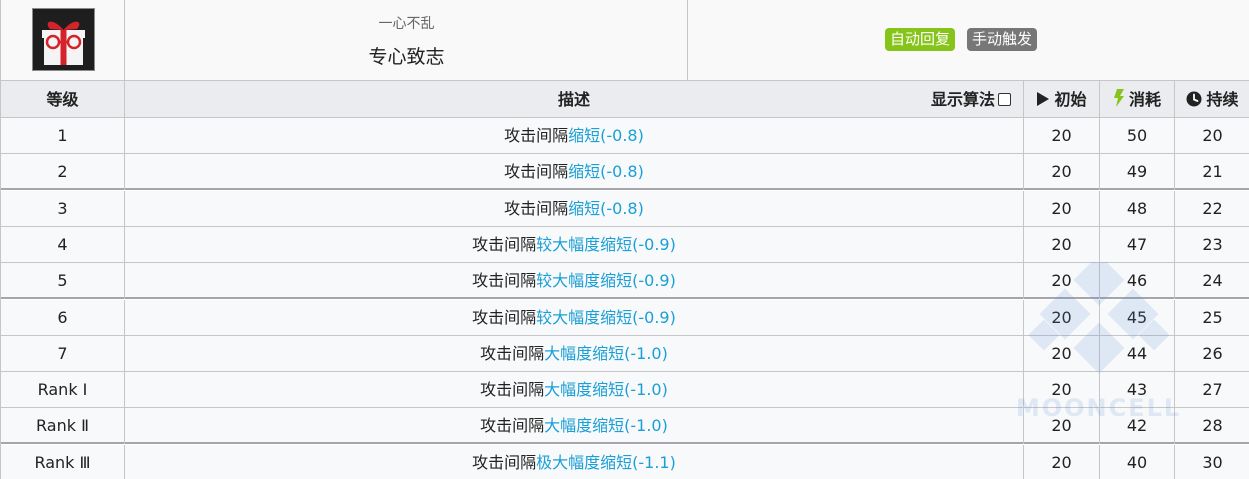 The image size is (1249, 479). What do you see at coordinates (63, 426) in the screenshot?
I see `level-cell: Rank Ⅱ` at bounding box center [63, 426].